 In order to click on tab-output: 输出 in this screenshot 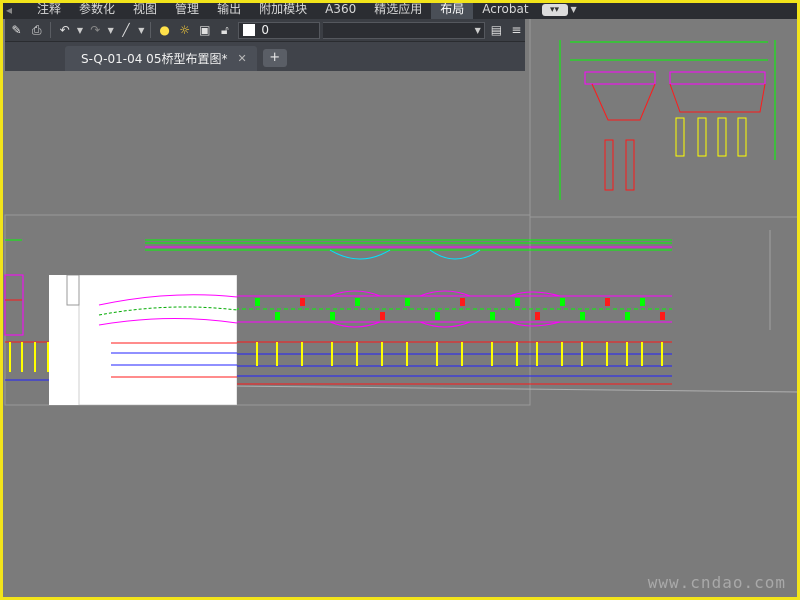, I will do `click(229, 9)`.